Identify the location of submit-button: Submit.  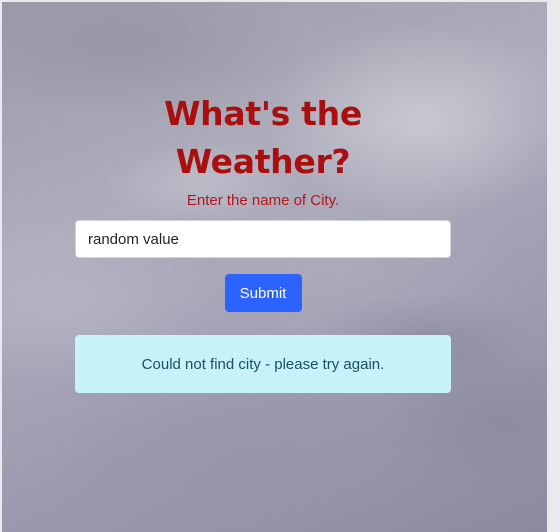
(263, 293).